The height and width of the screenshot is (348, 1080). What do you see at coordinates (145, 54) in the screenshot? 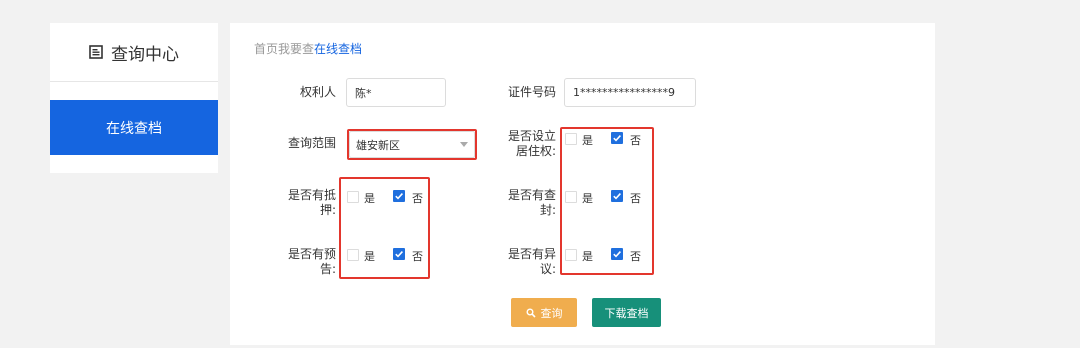
I see `sidebar-title: 查询中心` at bounding box center [145, 54].